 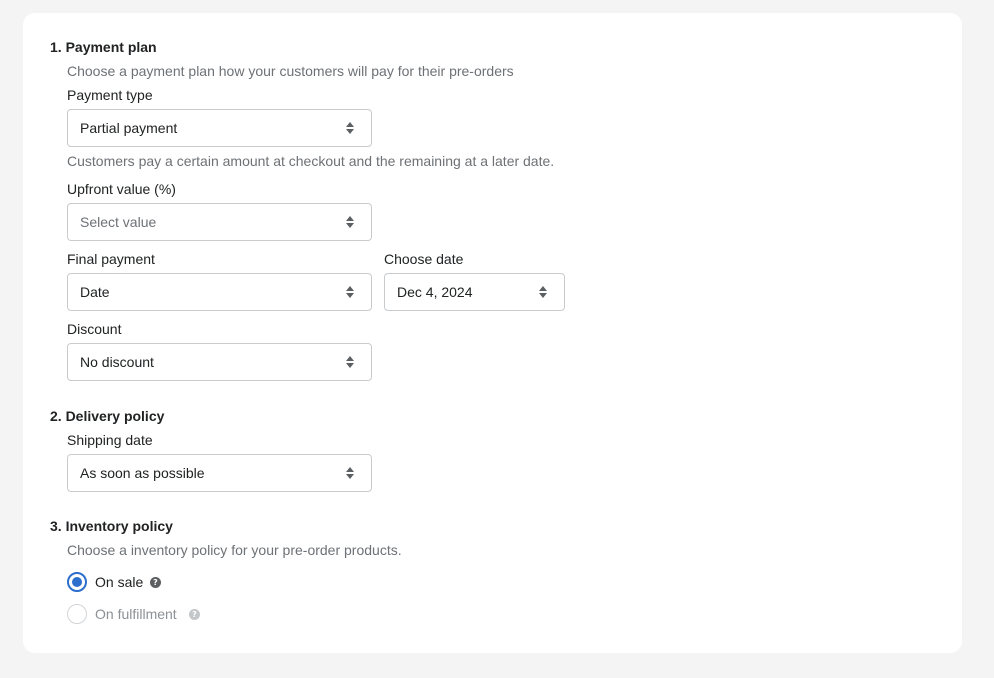 What do you see at coordinates (474, 292) in the screenshot?
I see `choose-date-select: Dec 4, 2024` at bounding box center [474, 292].